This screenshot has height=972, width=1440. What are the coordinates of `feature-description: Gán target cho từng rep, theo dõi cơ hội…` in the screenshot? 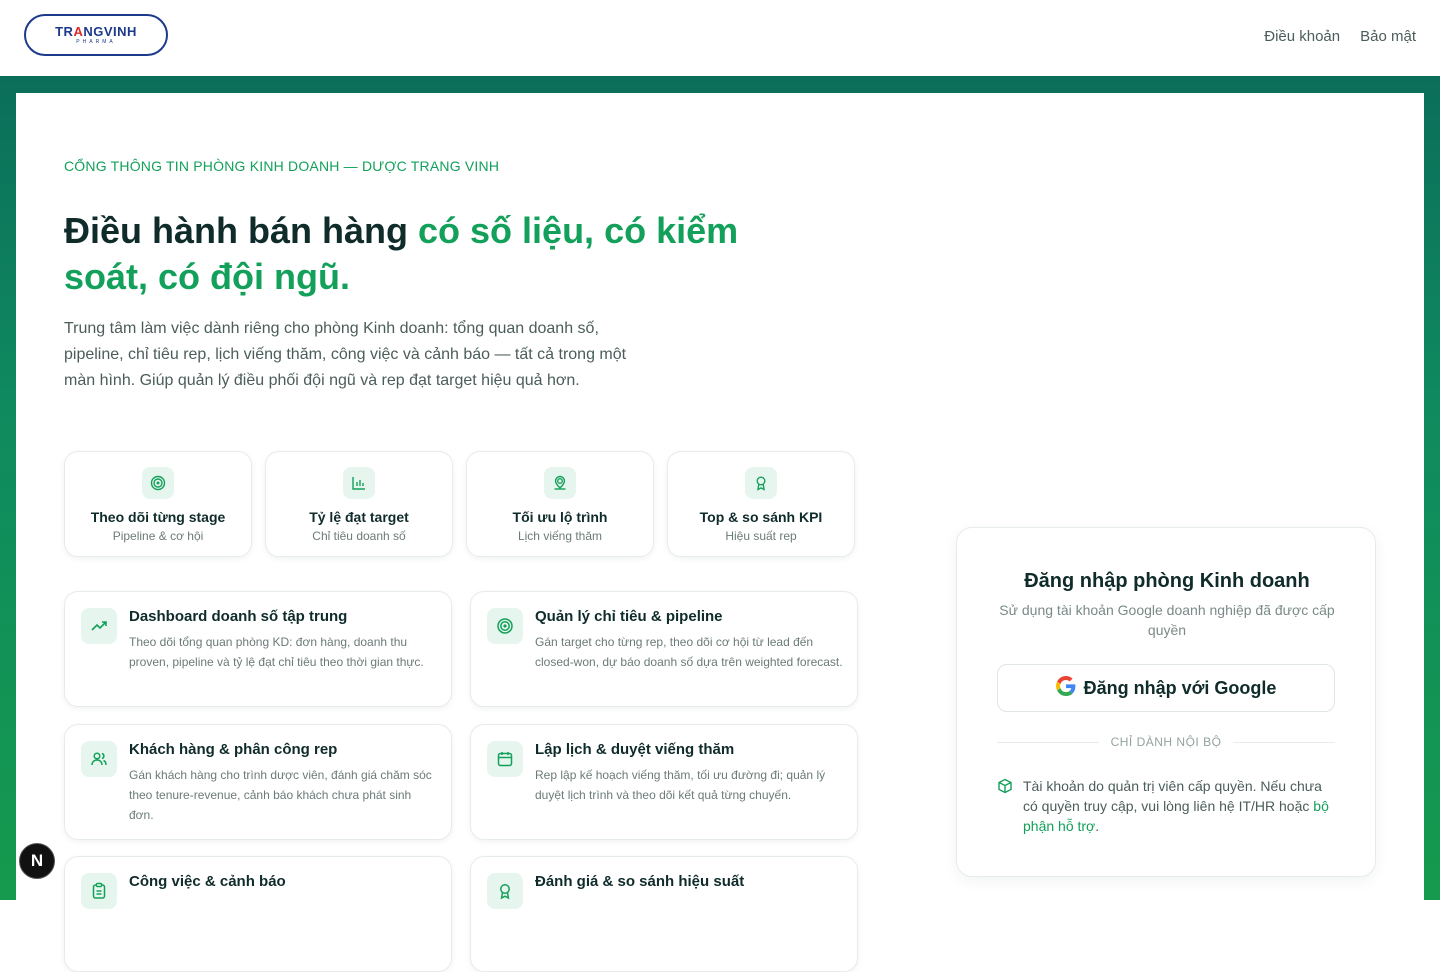 It's located at (689, 652).